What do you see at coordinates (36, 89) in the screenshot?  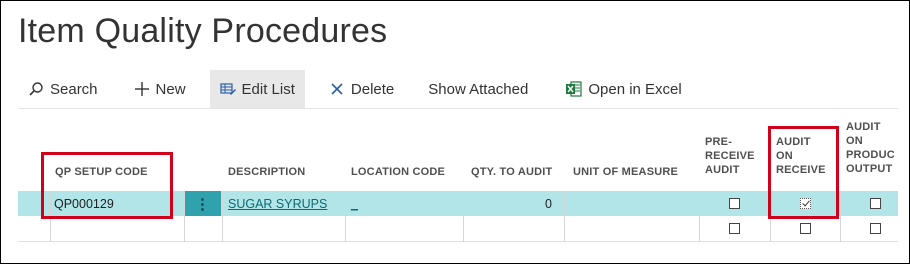 I see `search-icon` at bounding box center [36, 89].